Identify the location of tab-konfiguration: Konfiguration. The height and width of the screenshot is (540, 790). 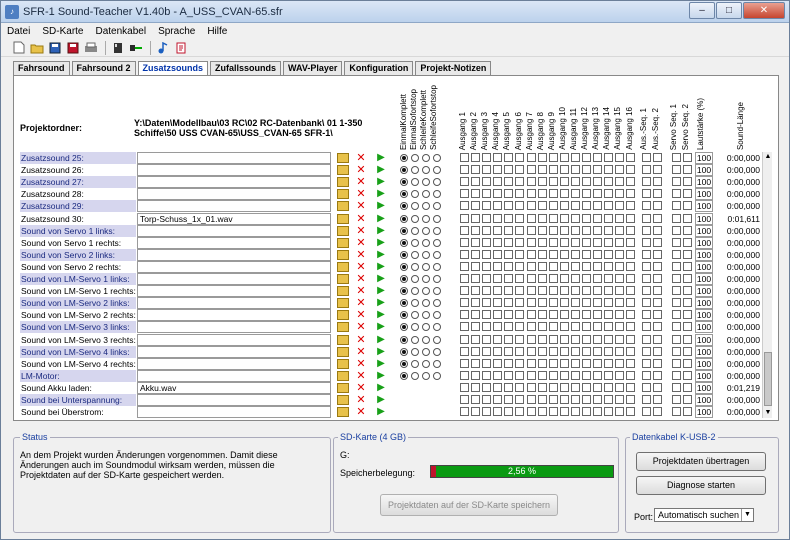
(379, 68).